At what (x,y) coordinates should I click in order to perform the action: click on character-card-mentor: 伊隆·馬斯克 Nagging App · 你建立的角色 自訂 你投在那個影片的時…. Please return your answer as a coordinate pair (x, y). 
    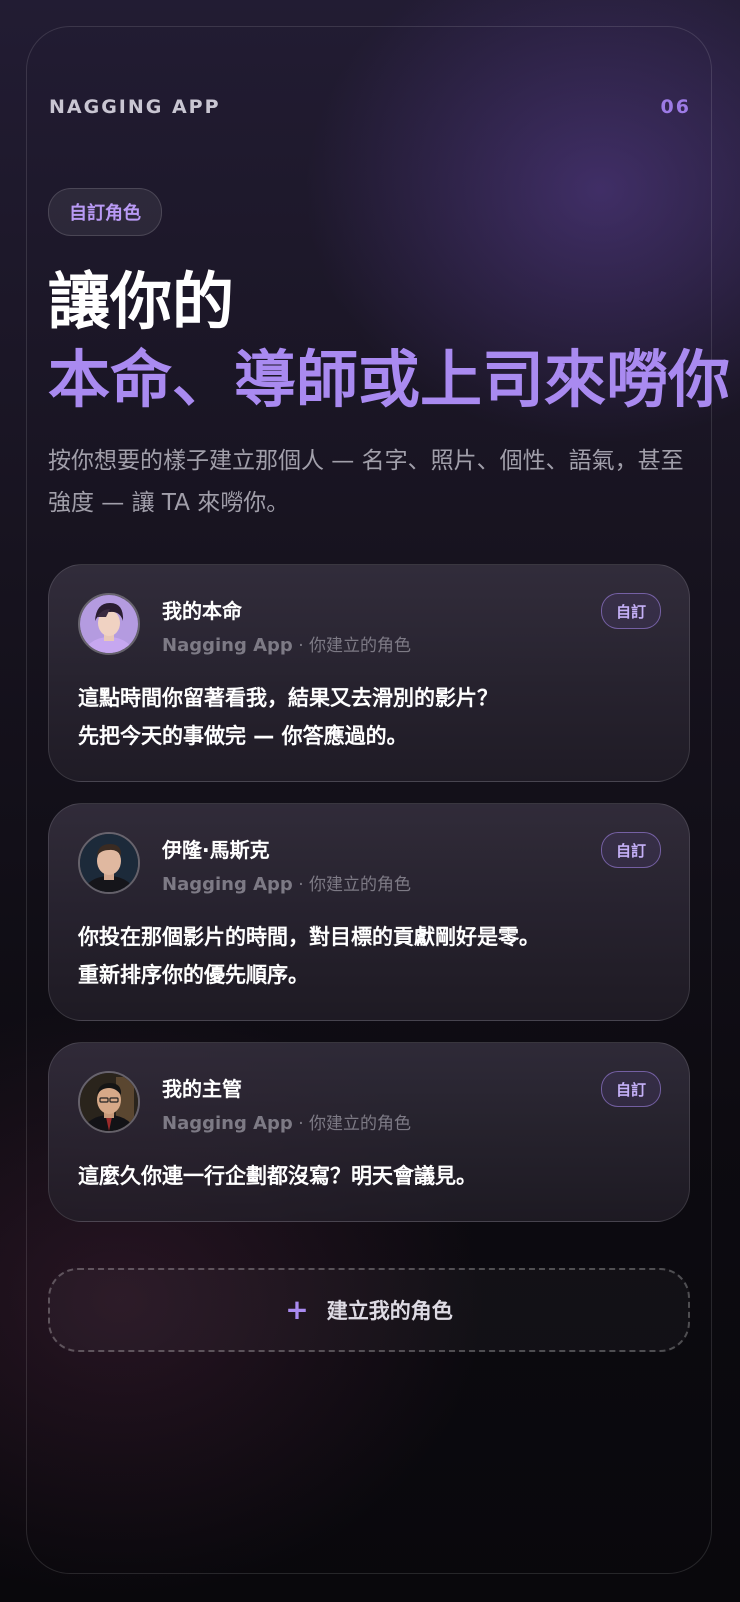
    Looking at the image, I should click on (369, 912).